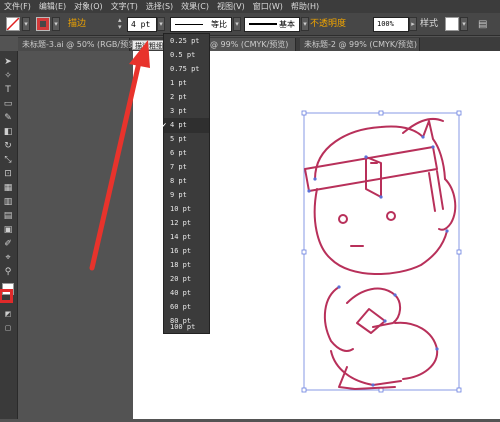 The image size is (500, 422). Describe the element at coordinates (305, 6) in the screenshot. I see `menu-help: 帮助(H)` at that location.